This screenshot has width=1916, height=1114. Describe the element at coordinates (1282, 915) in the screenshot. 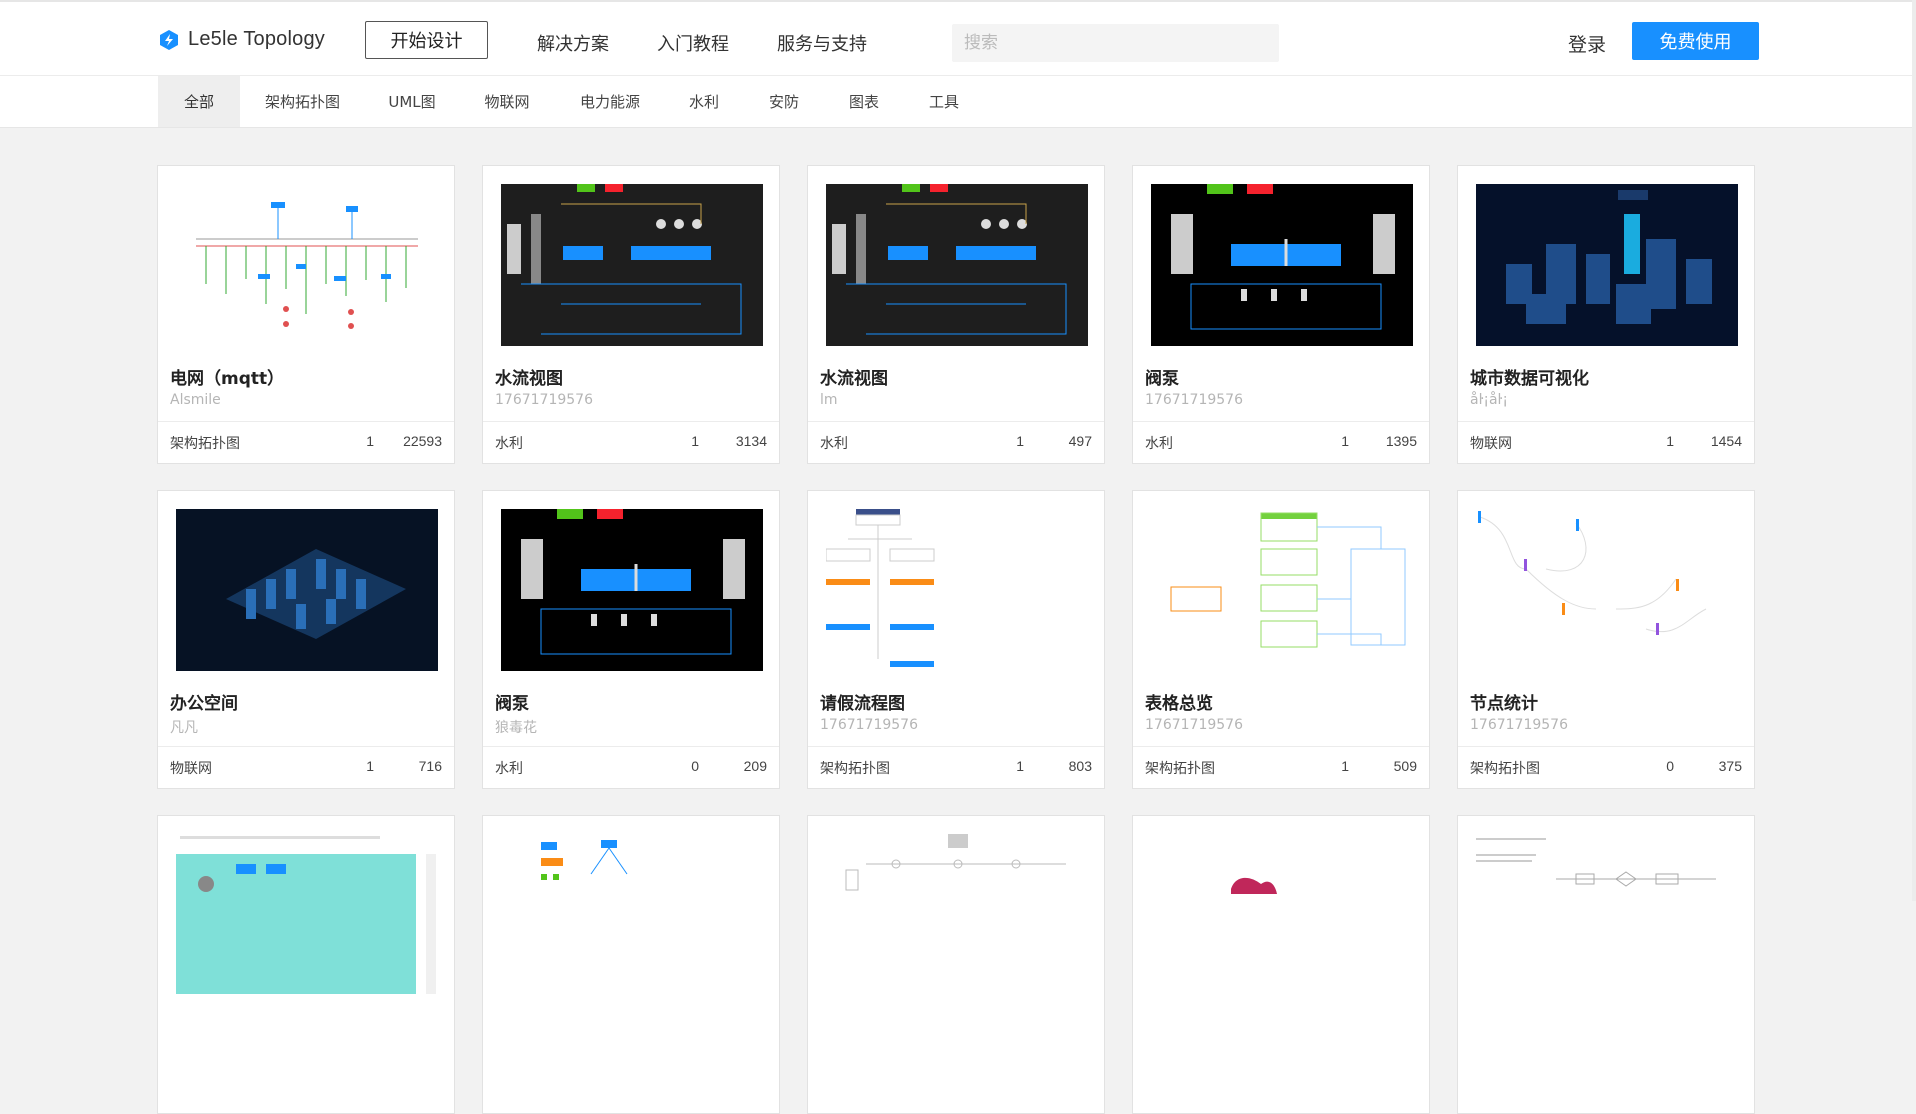

I see `thumbnail-red-shape` at that location.